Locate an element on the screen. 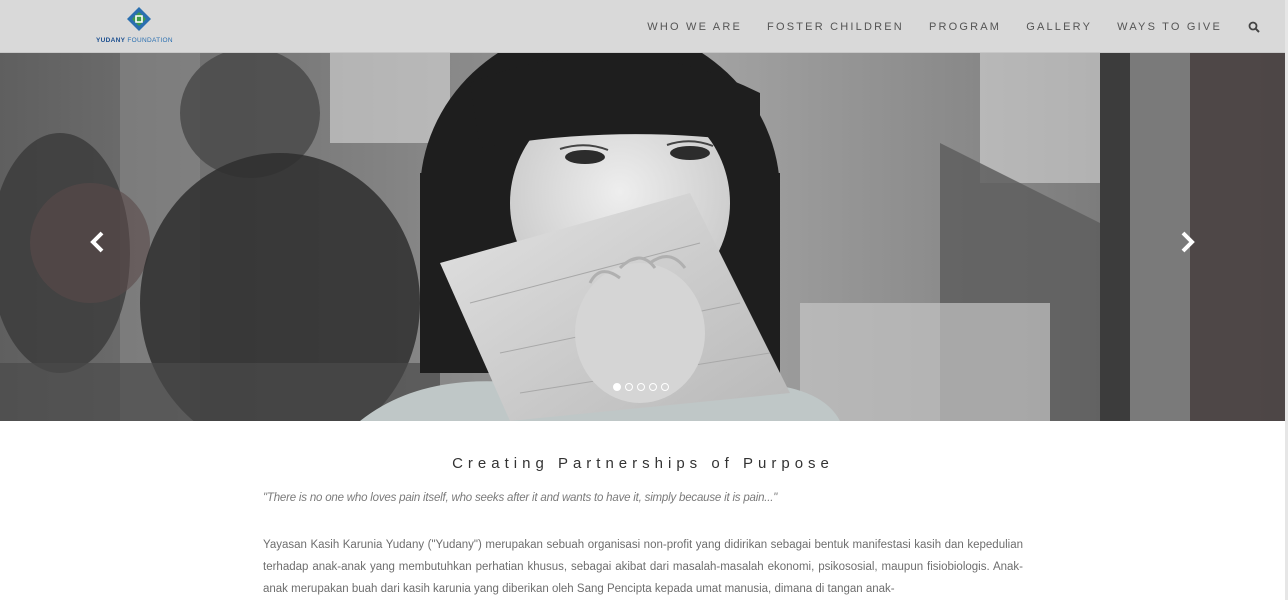 This screenshot has height=600, width=1288. logo: YUDANY FOUNDATION is located at coordinates (141, 26).